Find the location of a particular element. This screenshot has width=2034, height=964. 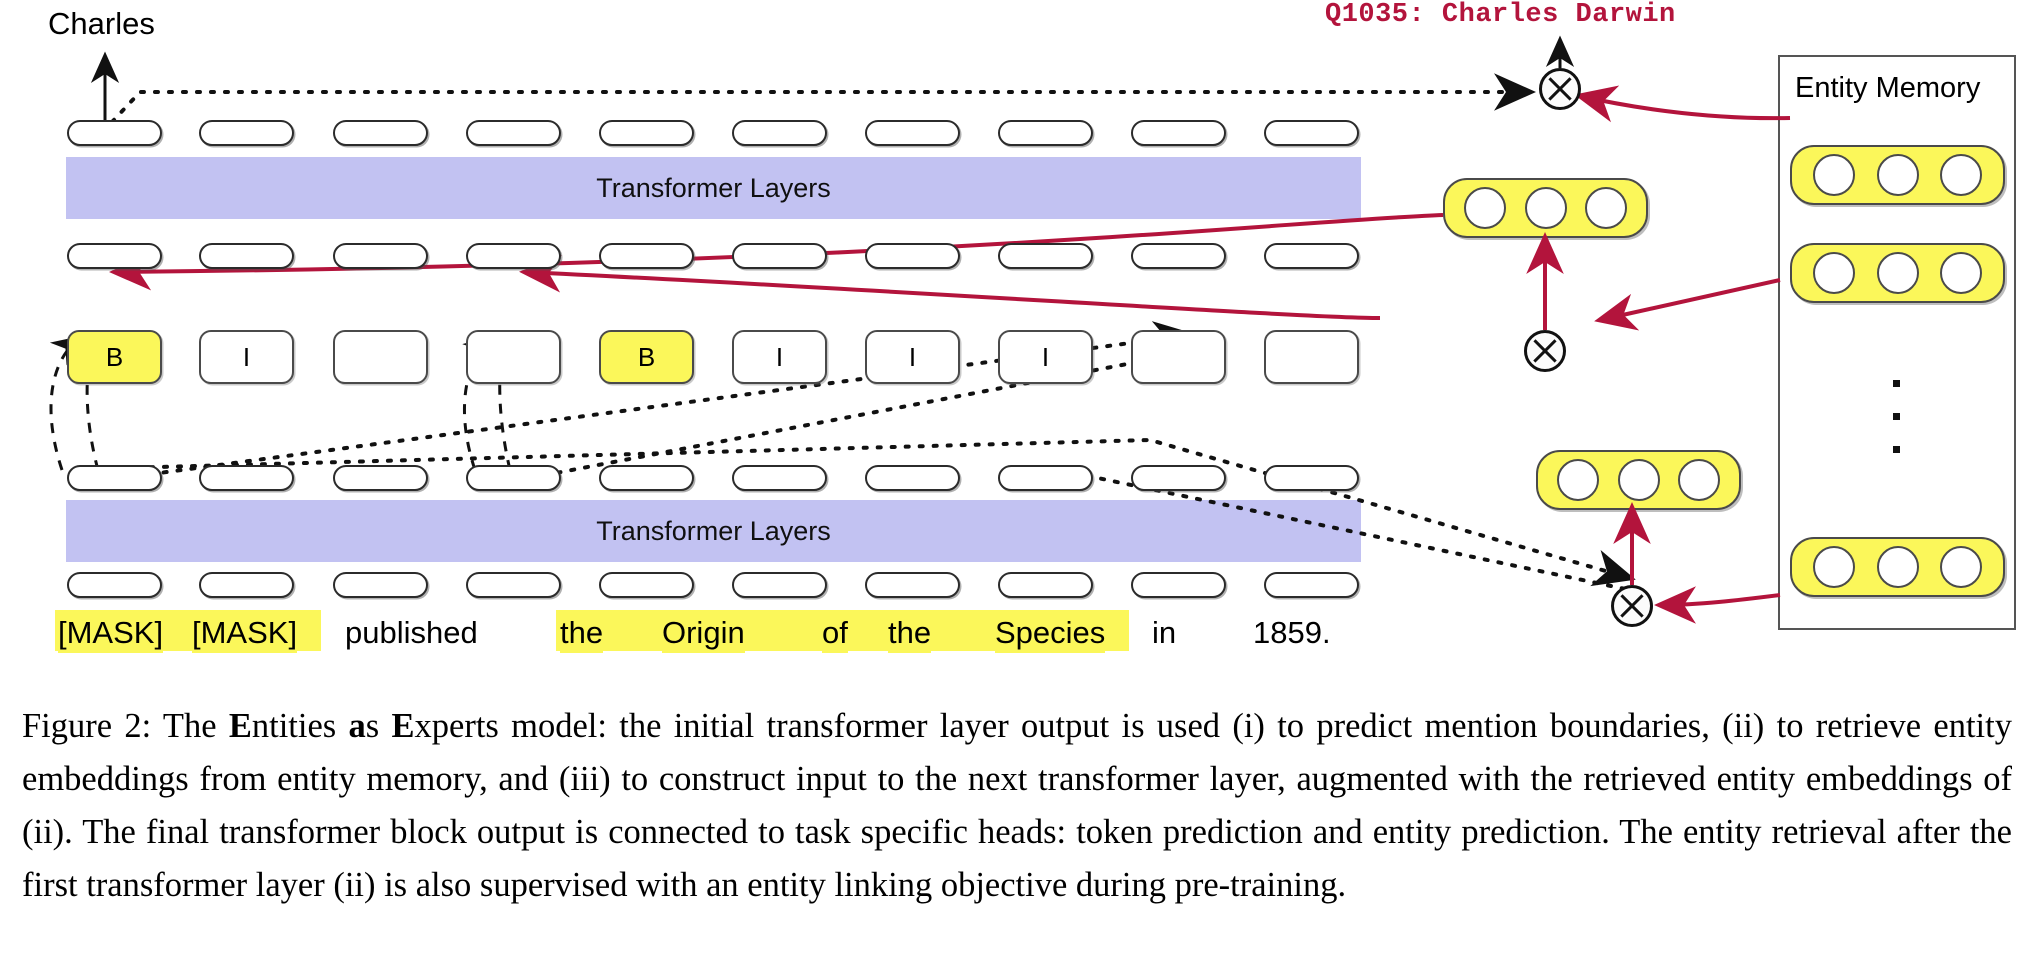

entity-retrieval-operator-icon is located at coordinates (1545, 351).